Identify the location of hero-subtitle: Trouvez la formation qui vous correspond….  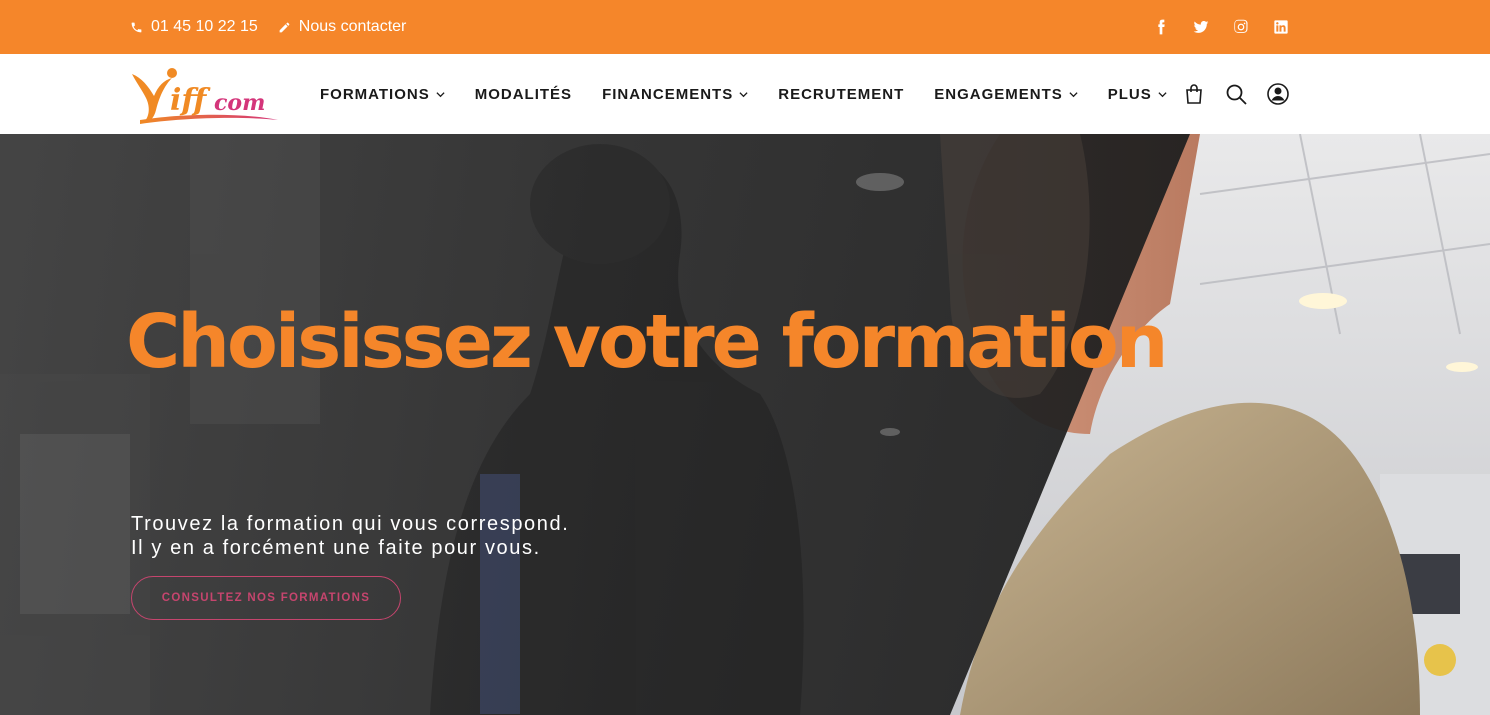
(350, 536).